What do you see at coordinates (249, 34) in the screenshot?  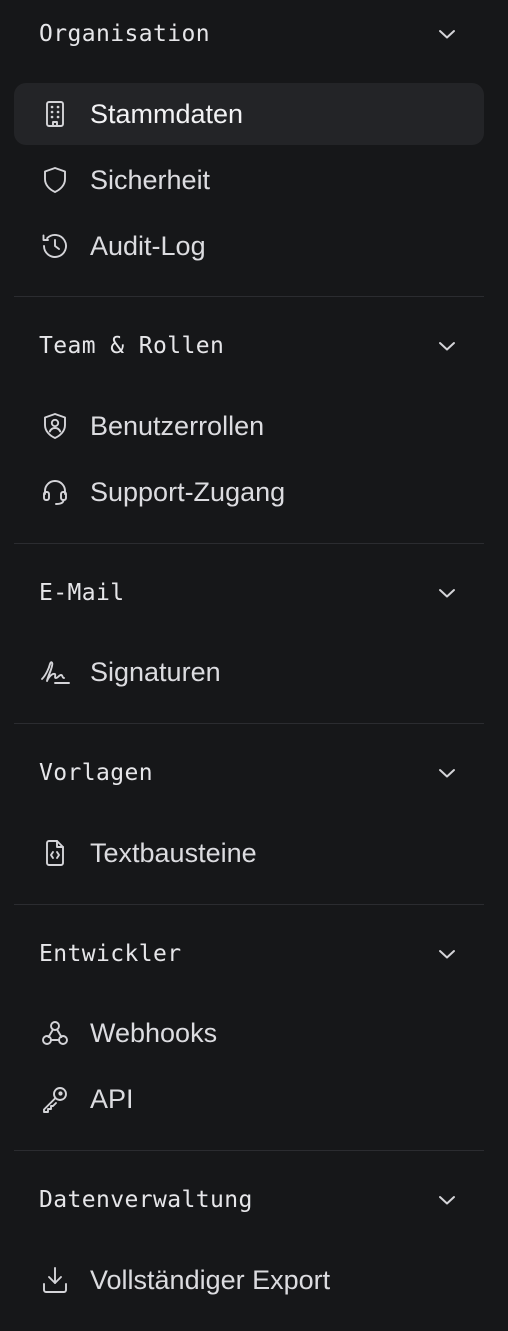 I see `section-header-organisation: Organisation` at bounding box center [249, 34].